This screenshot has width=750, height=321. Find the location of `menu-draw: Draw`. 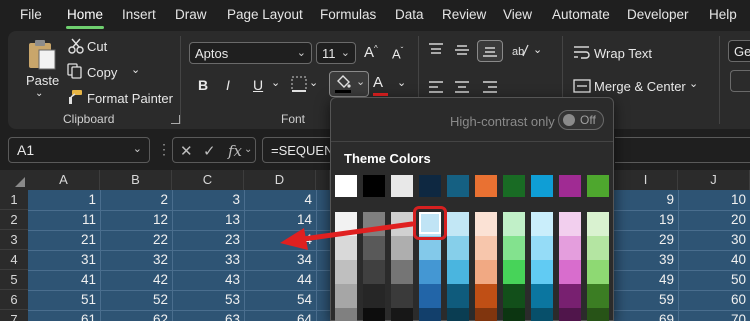

menu-draw: Draw is located at coordinates (191, 14).